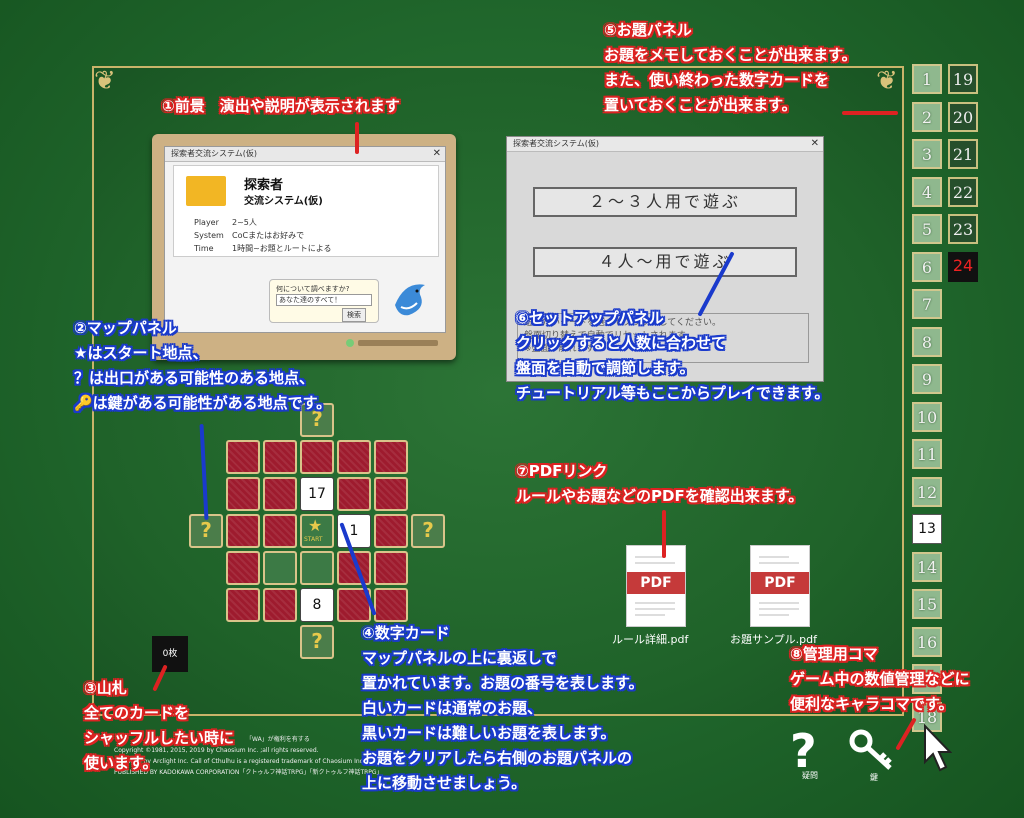 This screenshot has height=818, width=1024. Describe the element at coordinates (406, 633) in the screenshot. I see `annotation-title: ④数字カード` at that location.